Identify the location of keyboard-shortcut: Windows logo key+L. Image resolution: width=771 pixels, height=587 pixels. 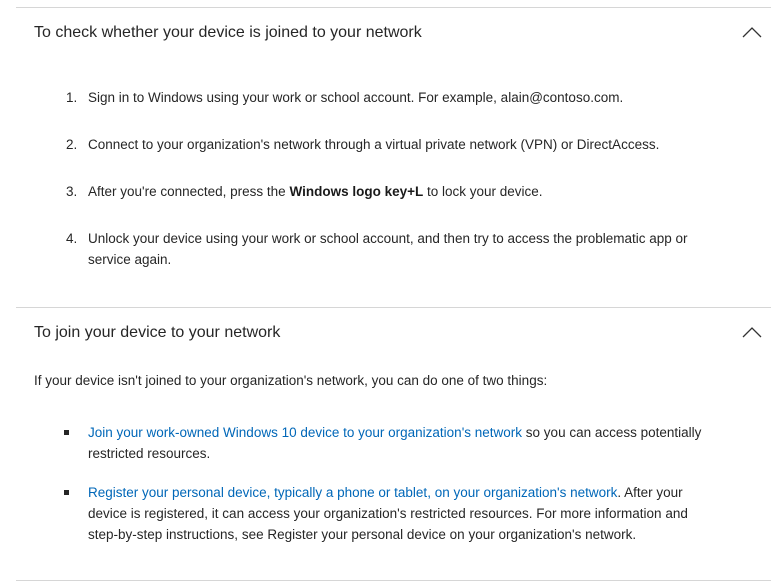
(356, 191).